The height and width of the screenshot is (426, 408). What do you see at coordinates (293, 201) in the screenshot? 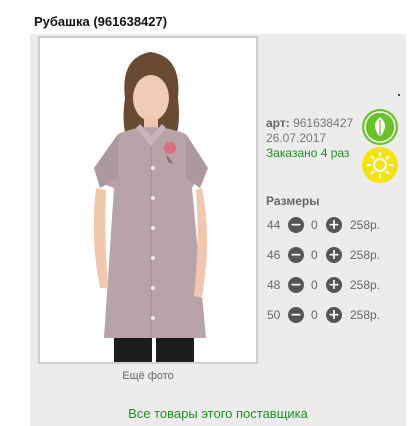
I see `sizes-title: Размеры` at bounding box center [293, 201].